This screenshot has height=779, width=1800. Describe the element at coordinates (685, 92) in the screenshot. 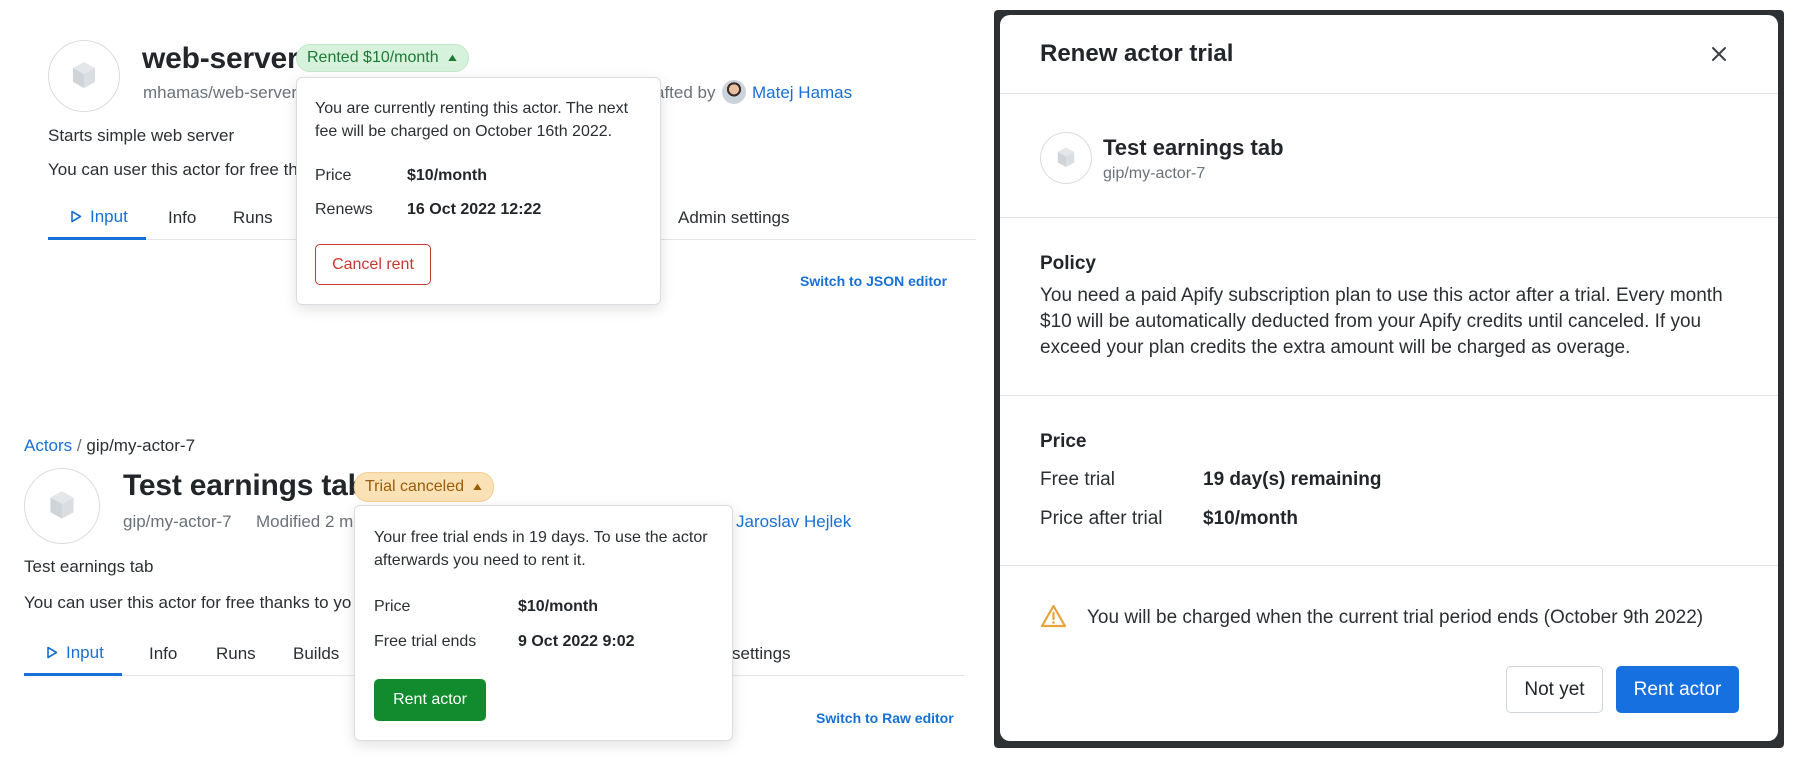

I see `crafted-by-label: afted by` at that location.